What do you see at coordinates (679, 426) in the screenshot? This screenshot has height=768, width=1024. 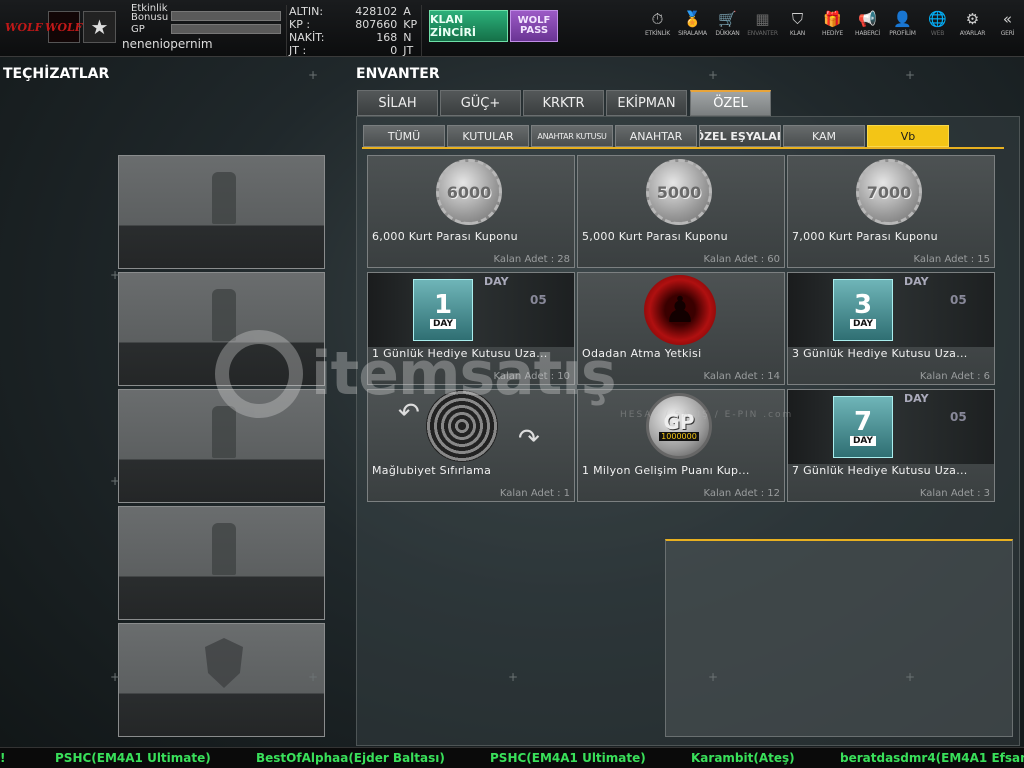 I see `gp-coin-icon: GP 1000000` at bounding box center [679, 426].